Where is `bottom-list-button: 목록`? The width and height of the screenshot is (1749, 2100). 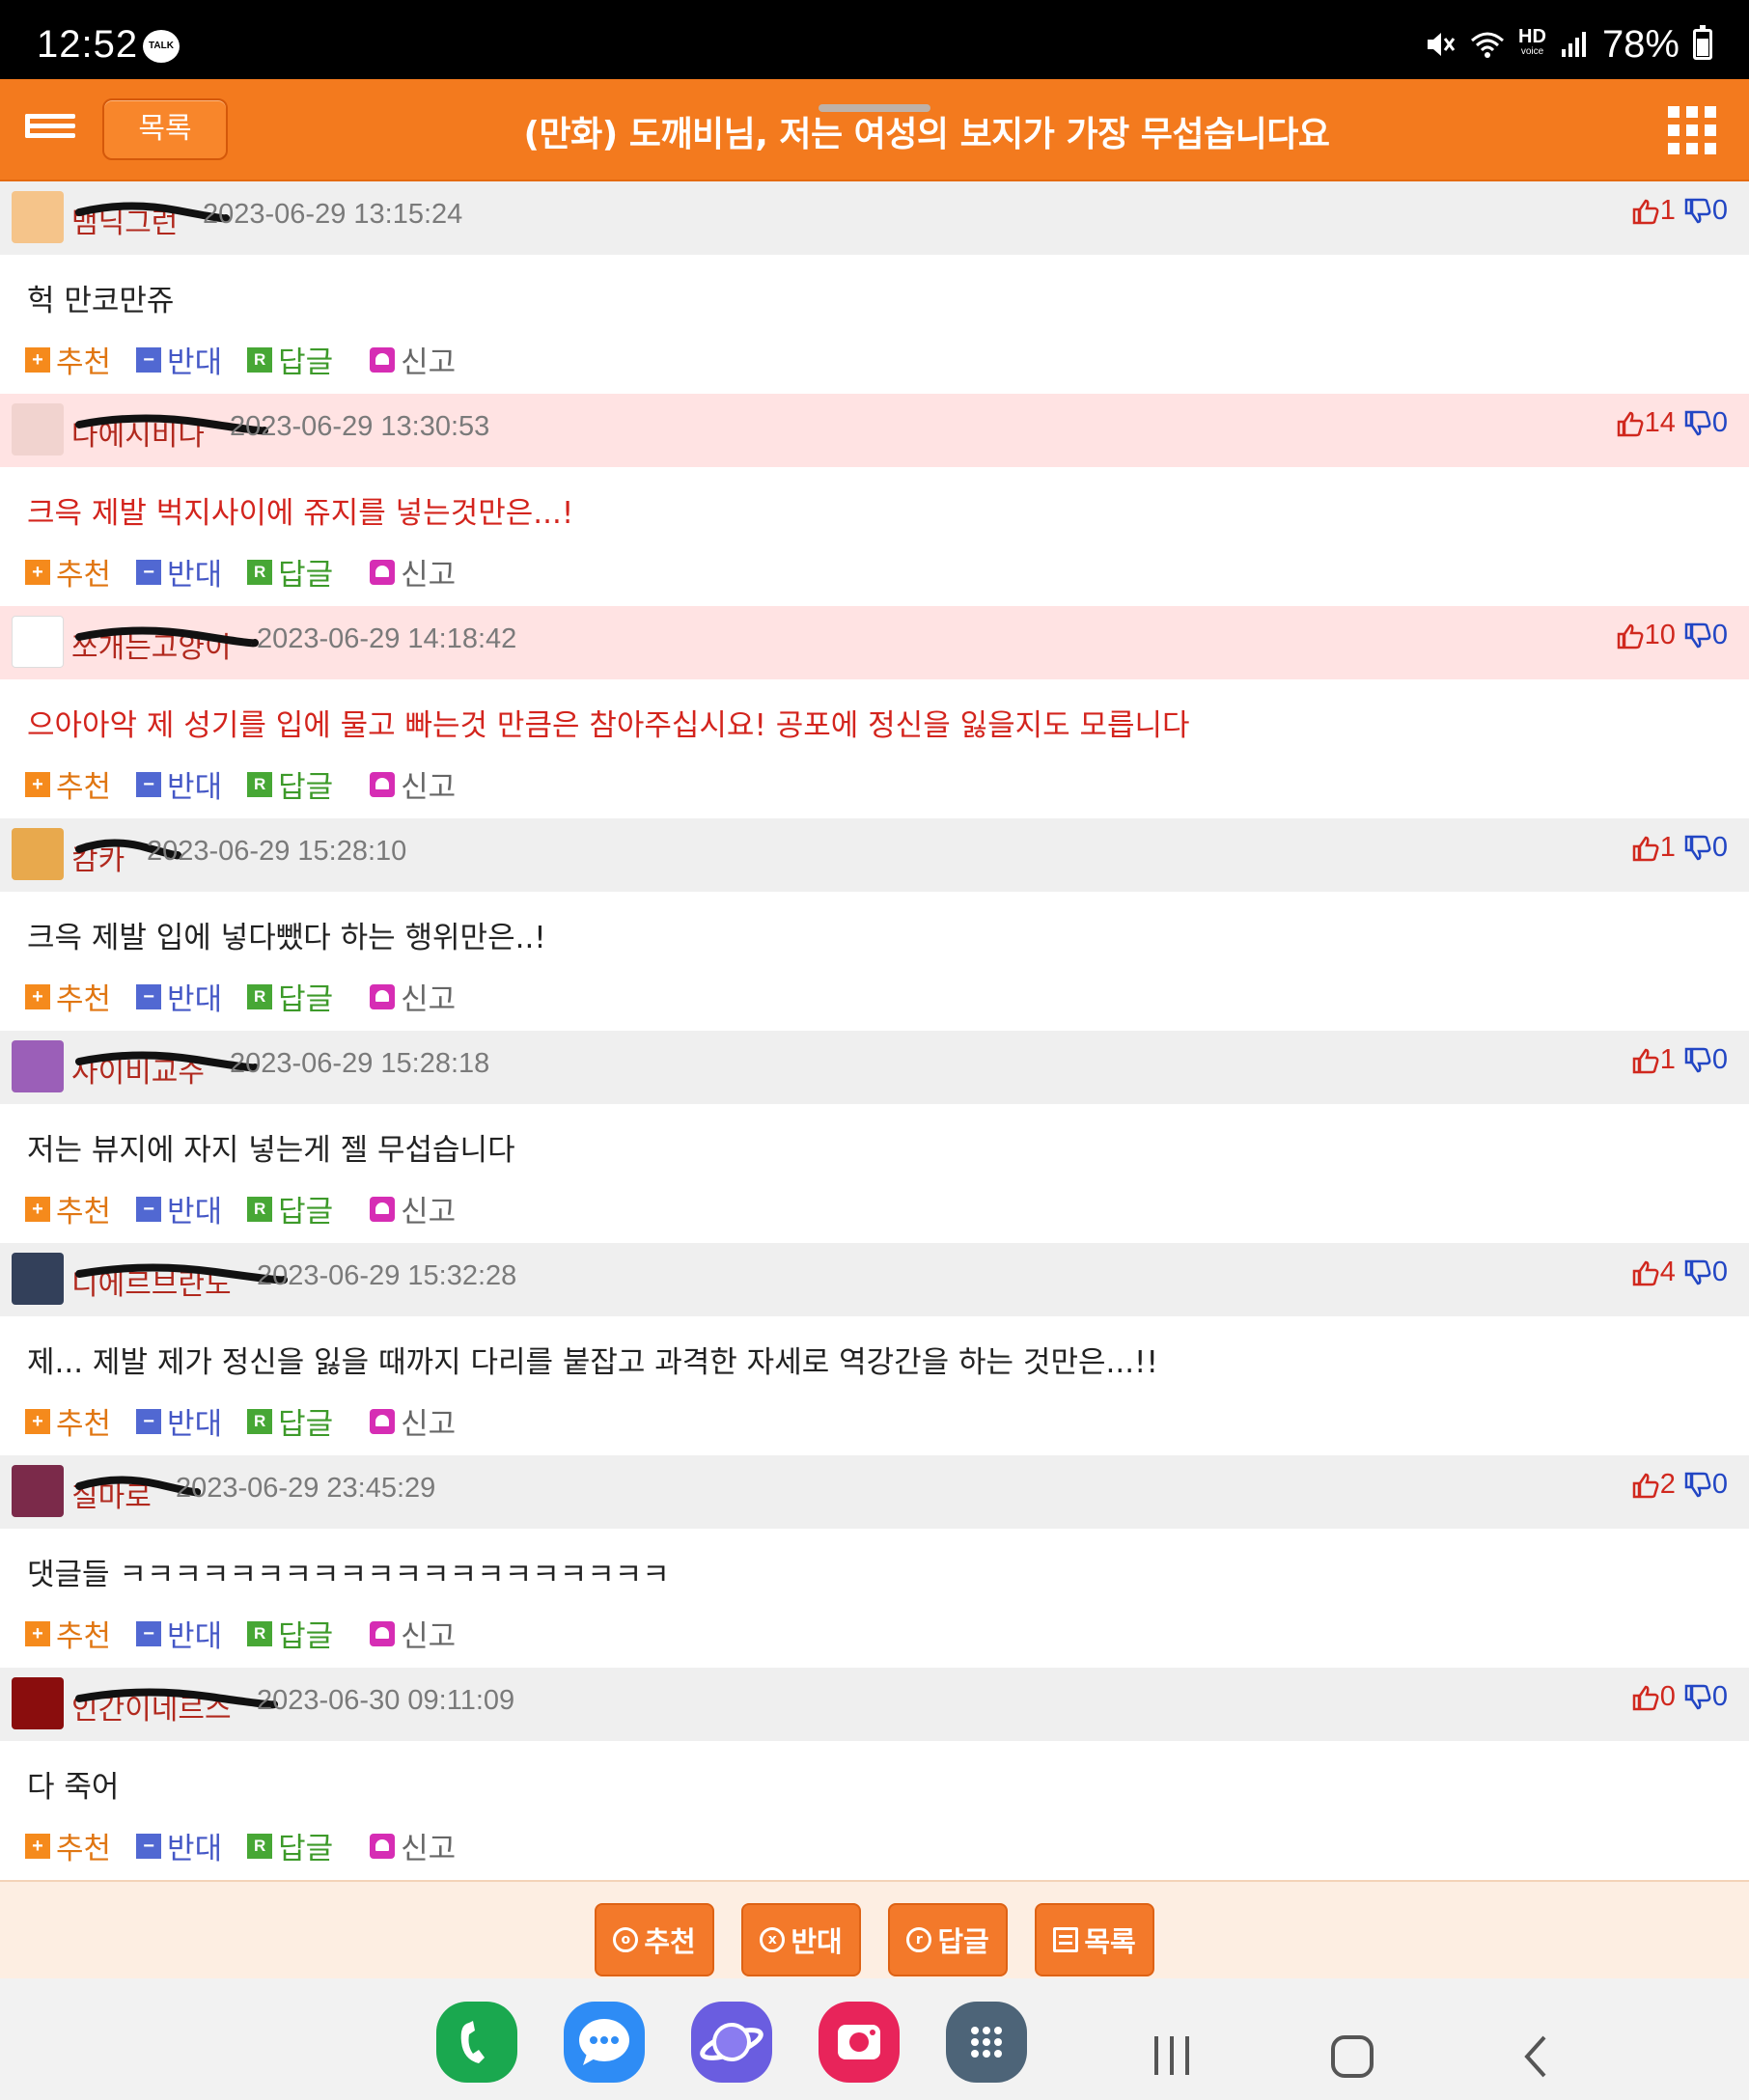 bottom-list-button: 목록 is located at coordinates (1094, 1939).